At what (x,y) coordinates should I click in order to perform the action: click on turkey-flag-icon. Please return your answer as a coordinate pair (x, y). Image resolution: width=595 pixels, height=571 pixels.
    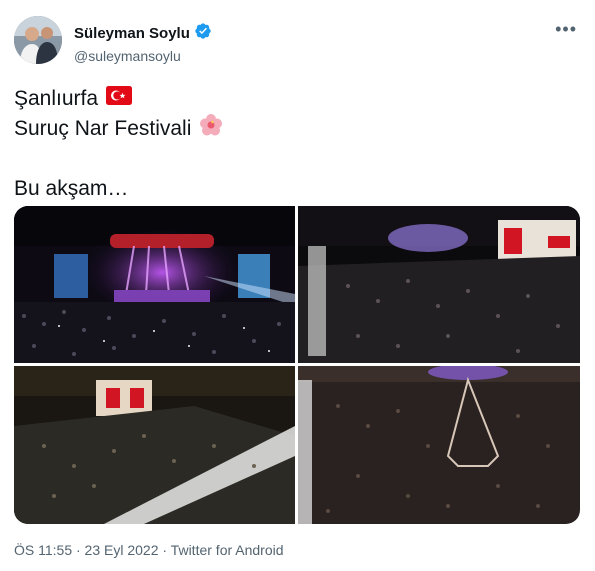
    Looking at the image, I should click on (119, 99).